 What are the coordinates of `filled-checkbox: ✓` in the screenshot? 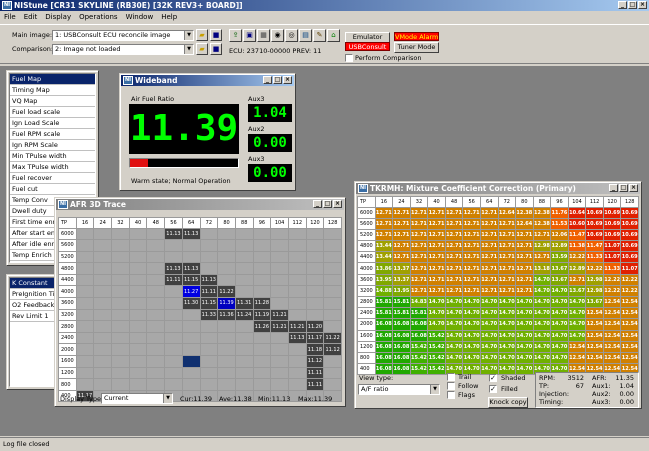 It's located at (493, 389).